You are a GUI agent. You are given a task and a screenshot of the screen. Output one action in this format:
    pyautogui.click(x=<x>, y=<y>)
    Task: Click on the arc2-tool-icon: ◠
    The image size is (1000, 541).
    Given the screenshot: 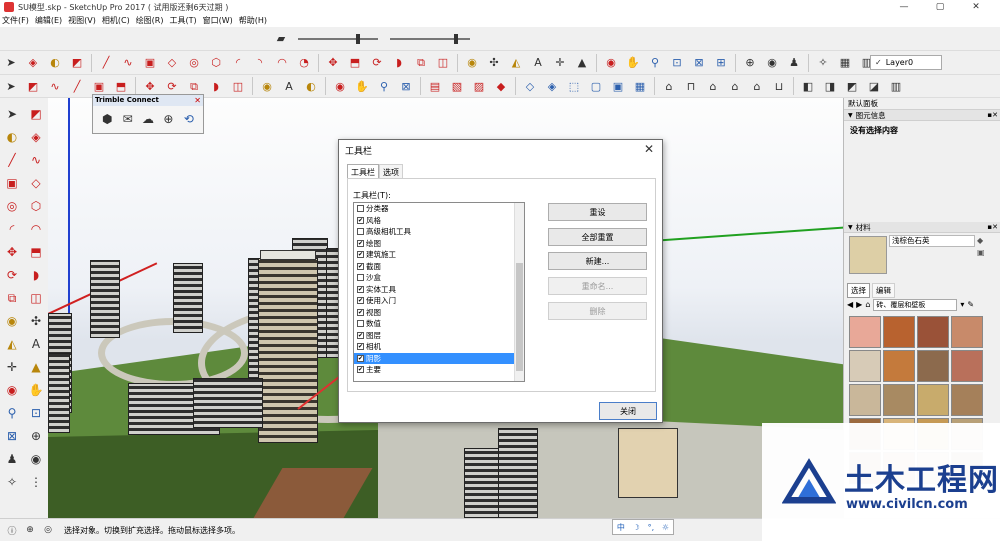 What is the action you would take?
    pyautogui.click(x=36, y=229)
    